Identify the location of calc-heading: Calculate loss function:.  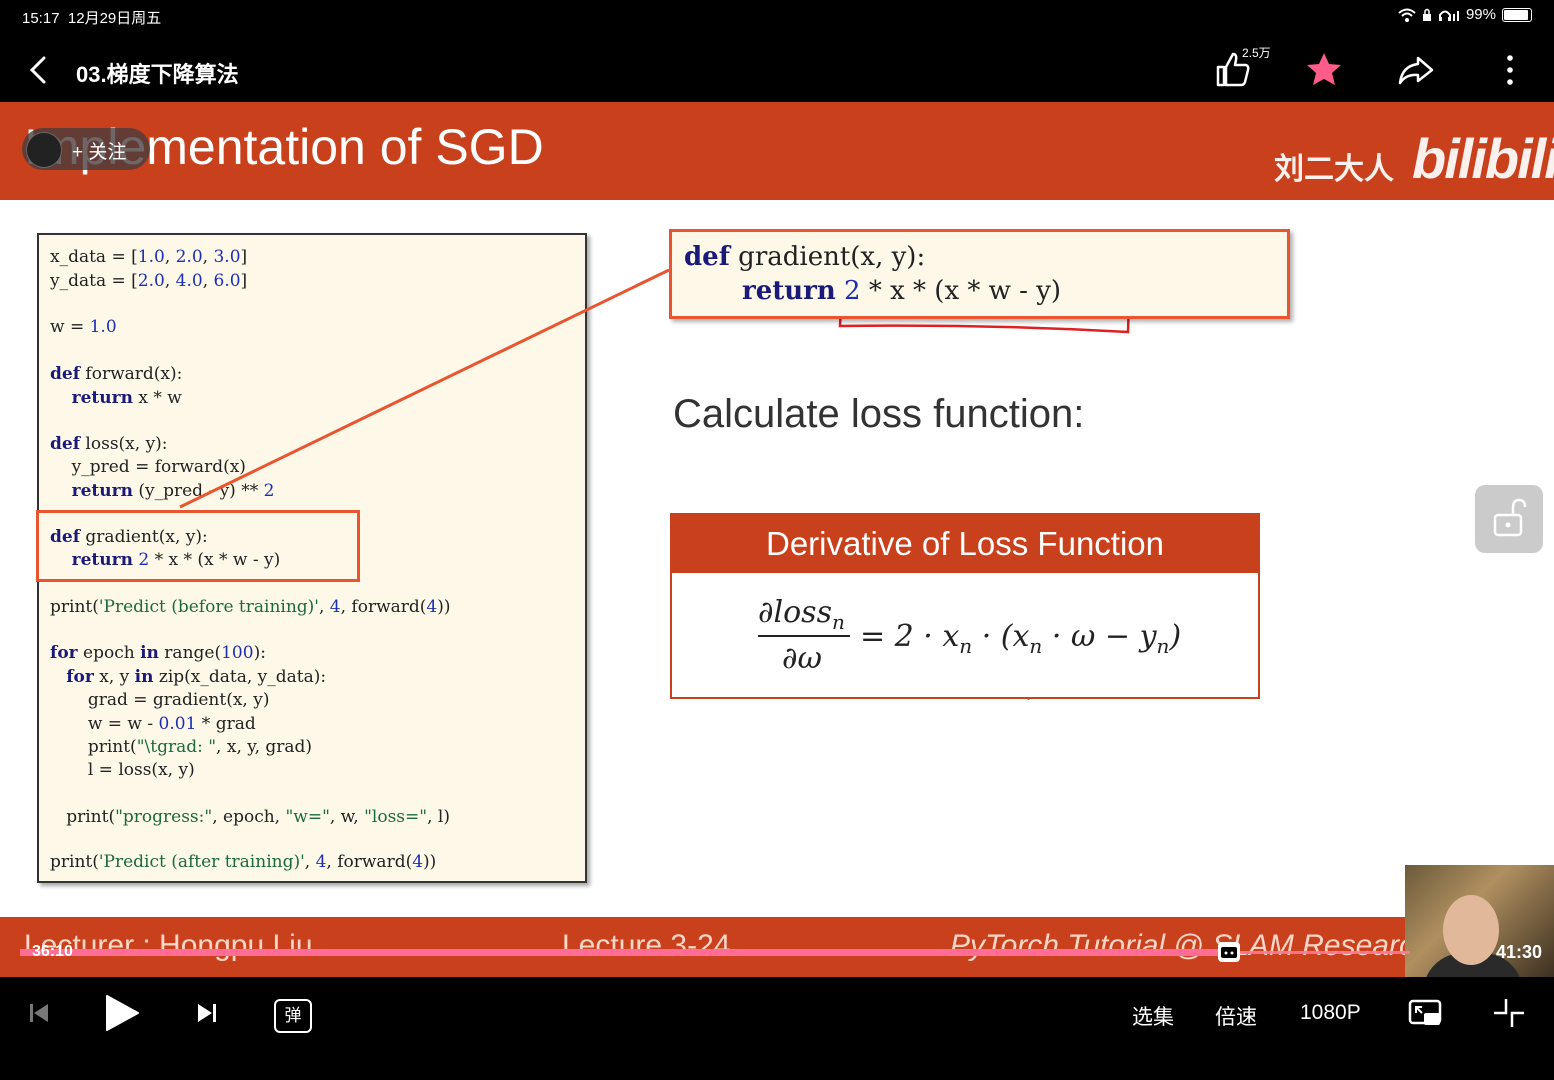
(879, 414).